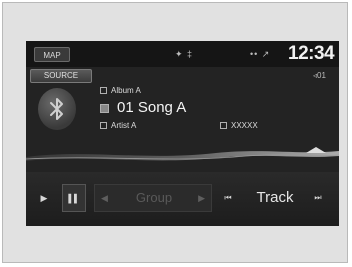  What do you see at coordinates (124, 125) in the screenshot?
I see `artist-name: Artist A` at bounding box center [124, 125].